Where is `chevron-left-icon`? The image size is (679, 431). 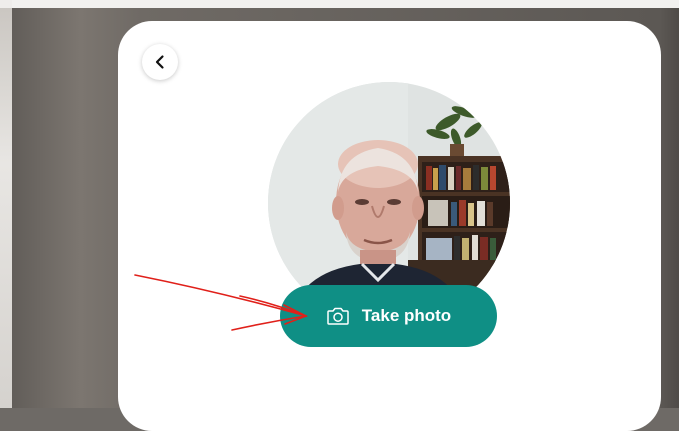
chevron-left-icon is located at coordinates (160, 62).